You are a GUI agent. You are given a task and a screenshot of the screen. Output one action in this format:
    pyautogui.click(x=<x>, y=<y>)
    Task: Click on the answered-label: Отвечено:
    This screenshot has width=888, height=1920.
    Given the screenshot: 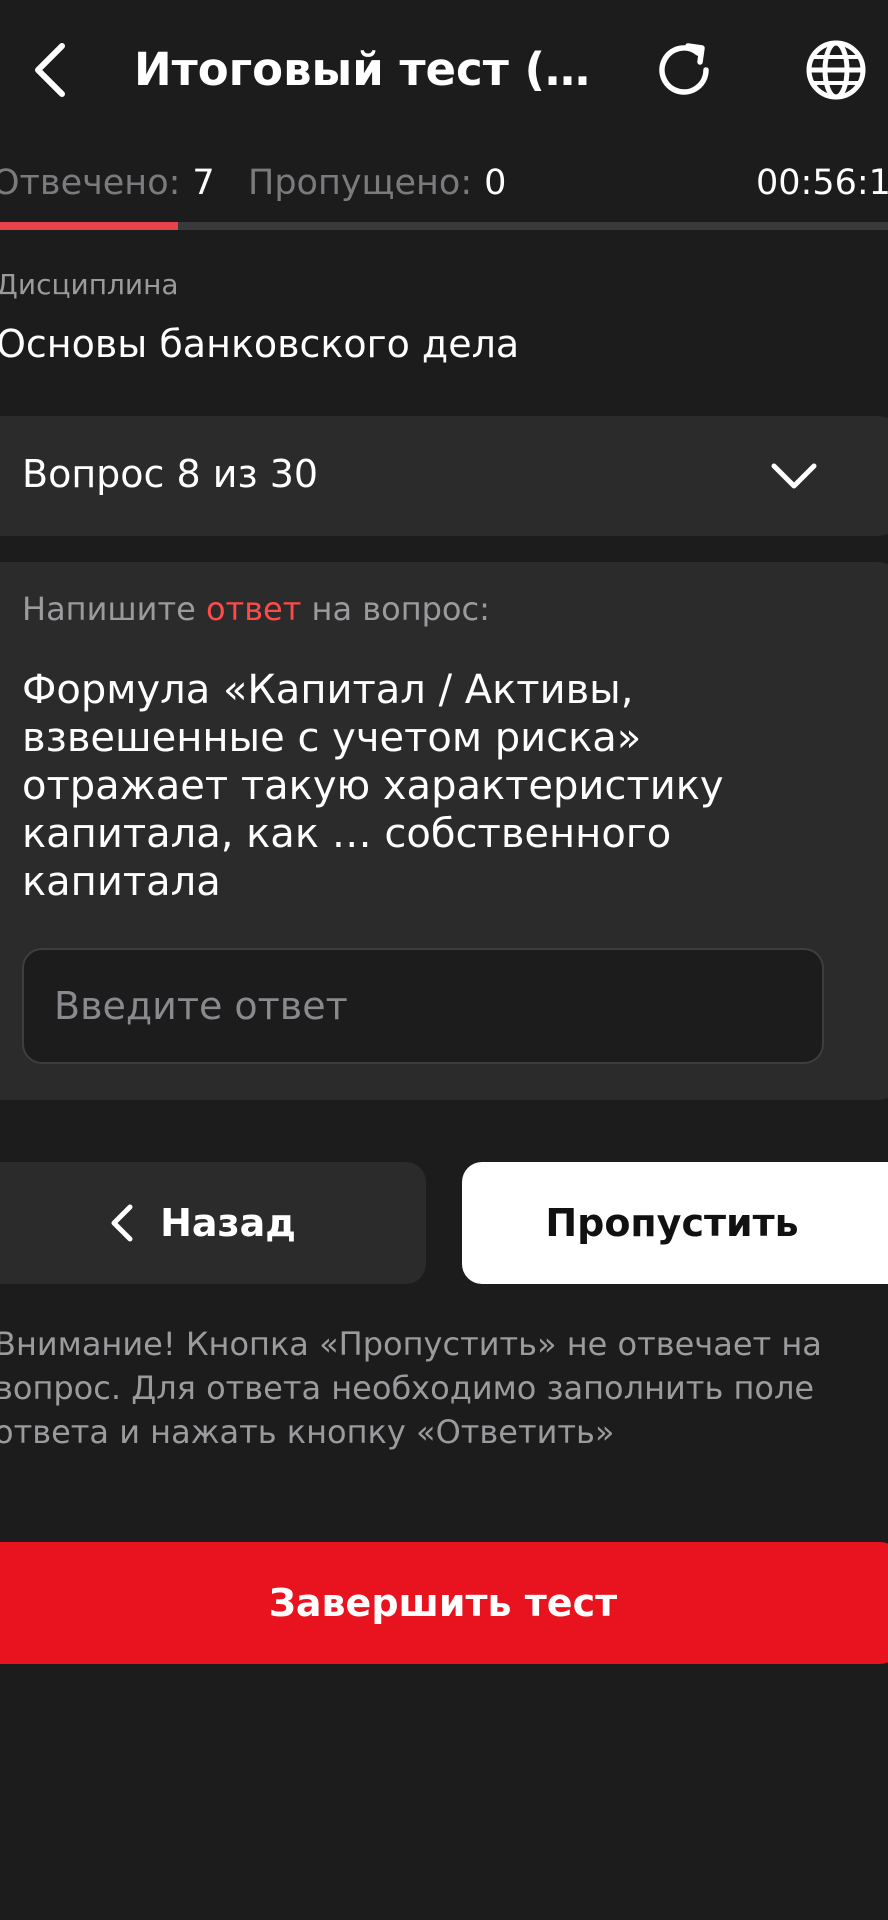 What is the action you would take?
    pyautogui.click(x=90, y=183)
    